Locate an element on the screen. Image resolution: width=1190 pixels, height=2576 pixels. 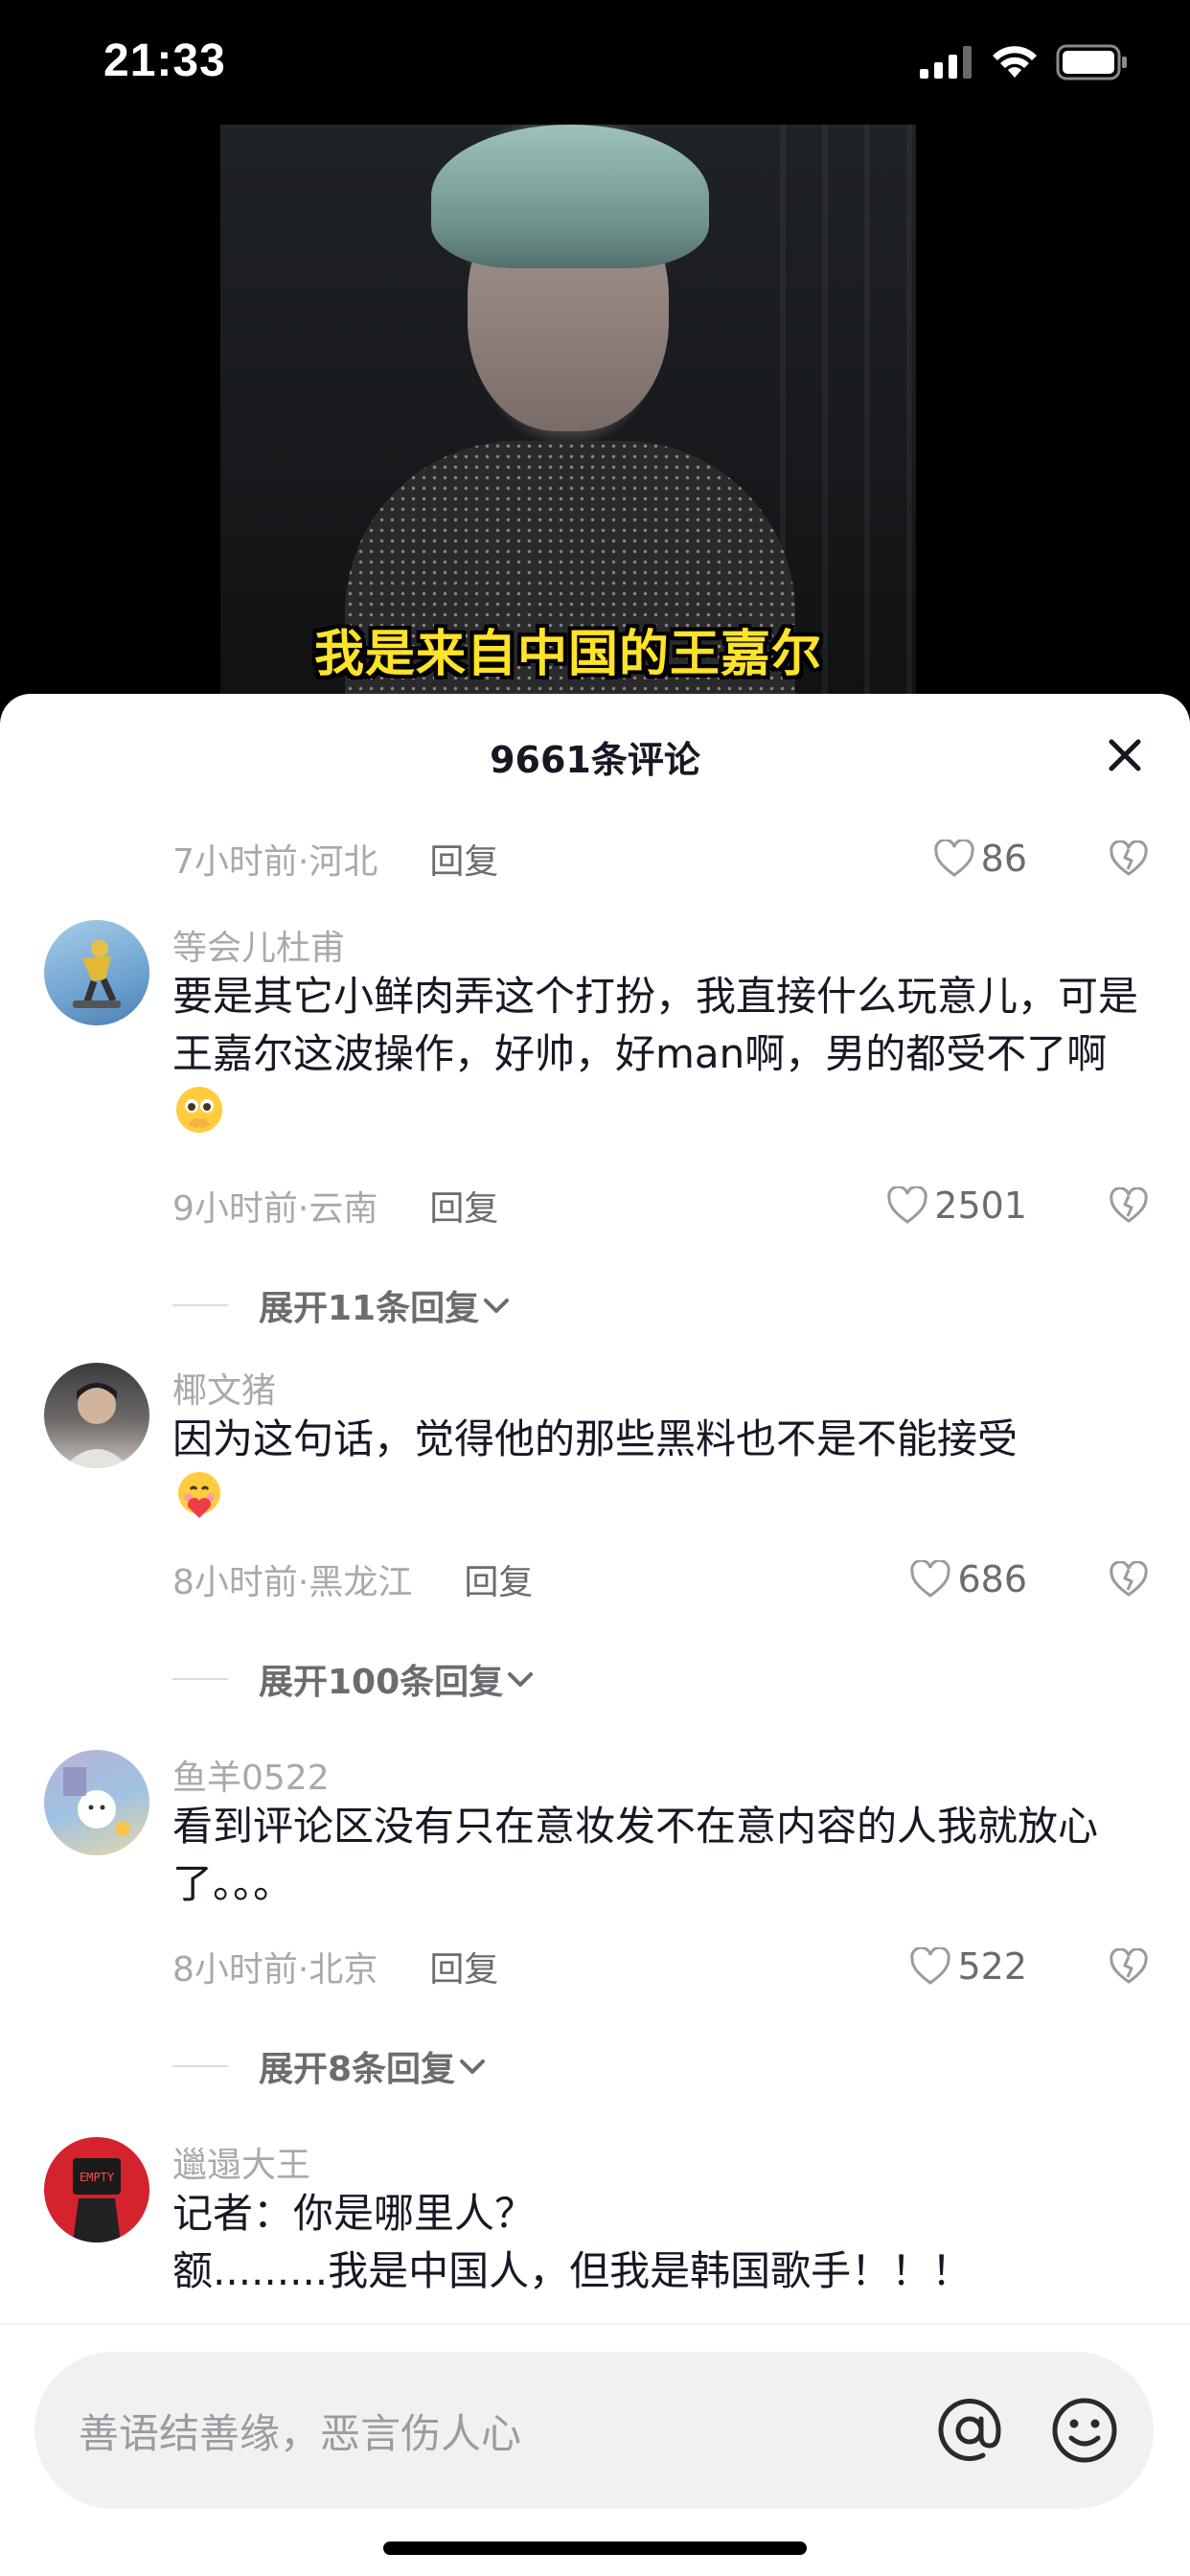
like-button: 522 is located at coordinates (968, 1966).